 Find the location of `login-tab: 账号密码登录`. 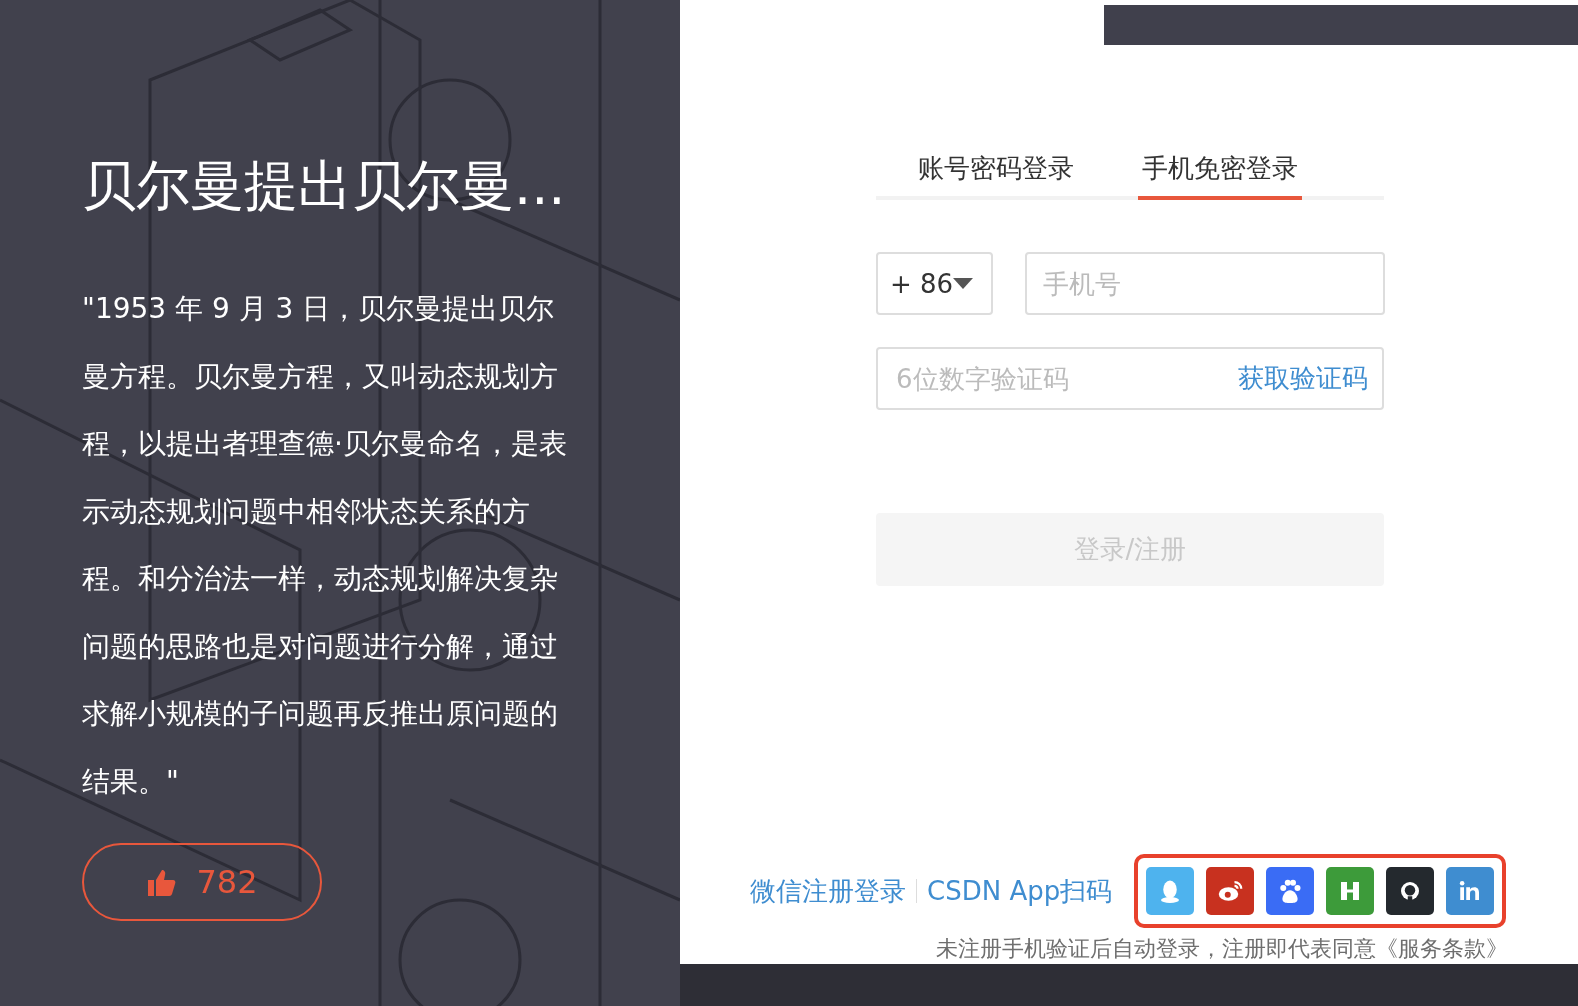

login-tab: 账号密码登录 is located at coordinates (996, 173).